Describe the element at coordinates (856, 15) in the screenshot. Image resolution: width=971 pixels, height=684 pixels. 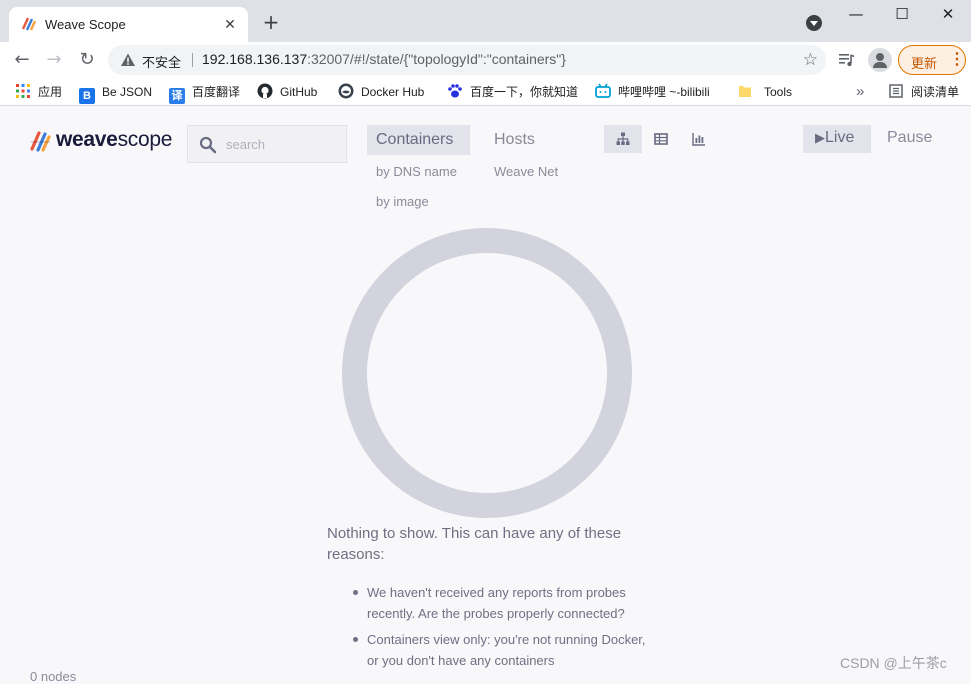
I see `window-minimize-button: —` at that location.